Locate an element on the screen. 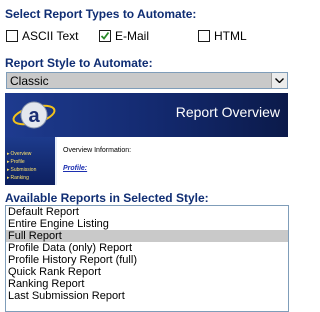 The image size is (320, 312). list-item: Entire Engine Listing is located at coordinates (147, 224).